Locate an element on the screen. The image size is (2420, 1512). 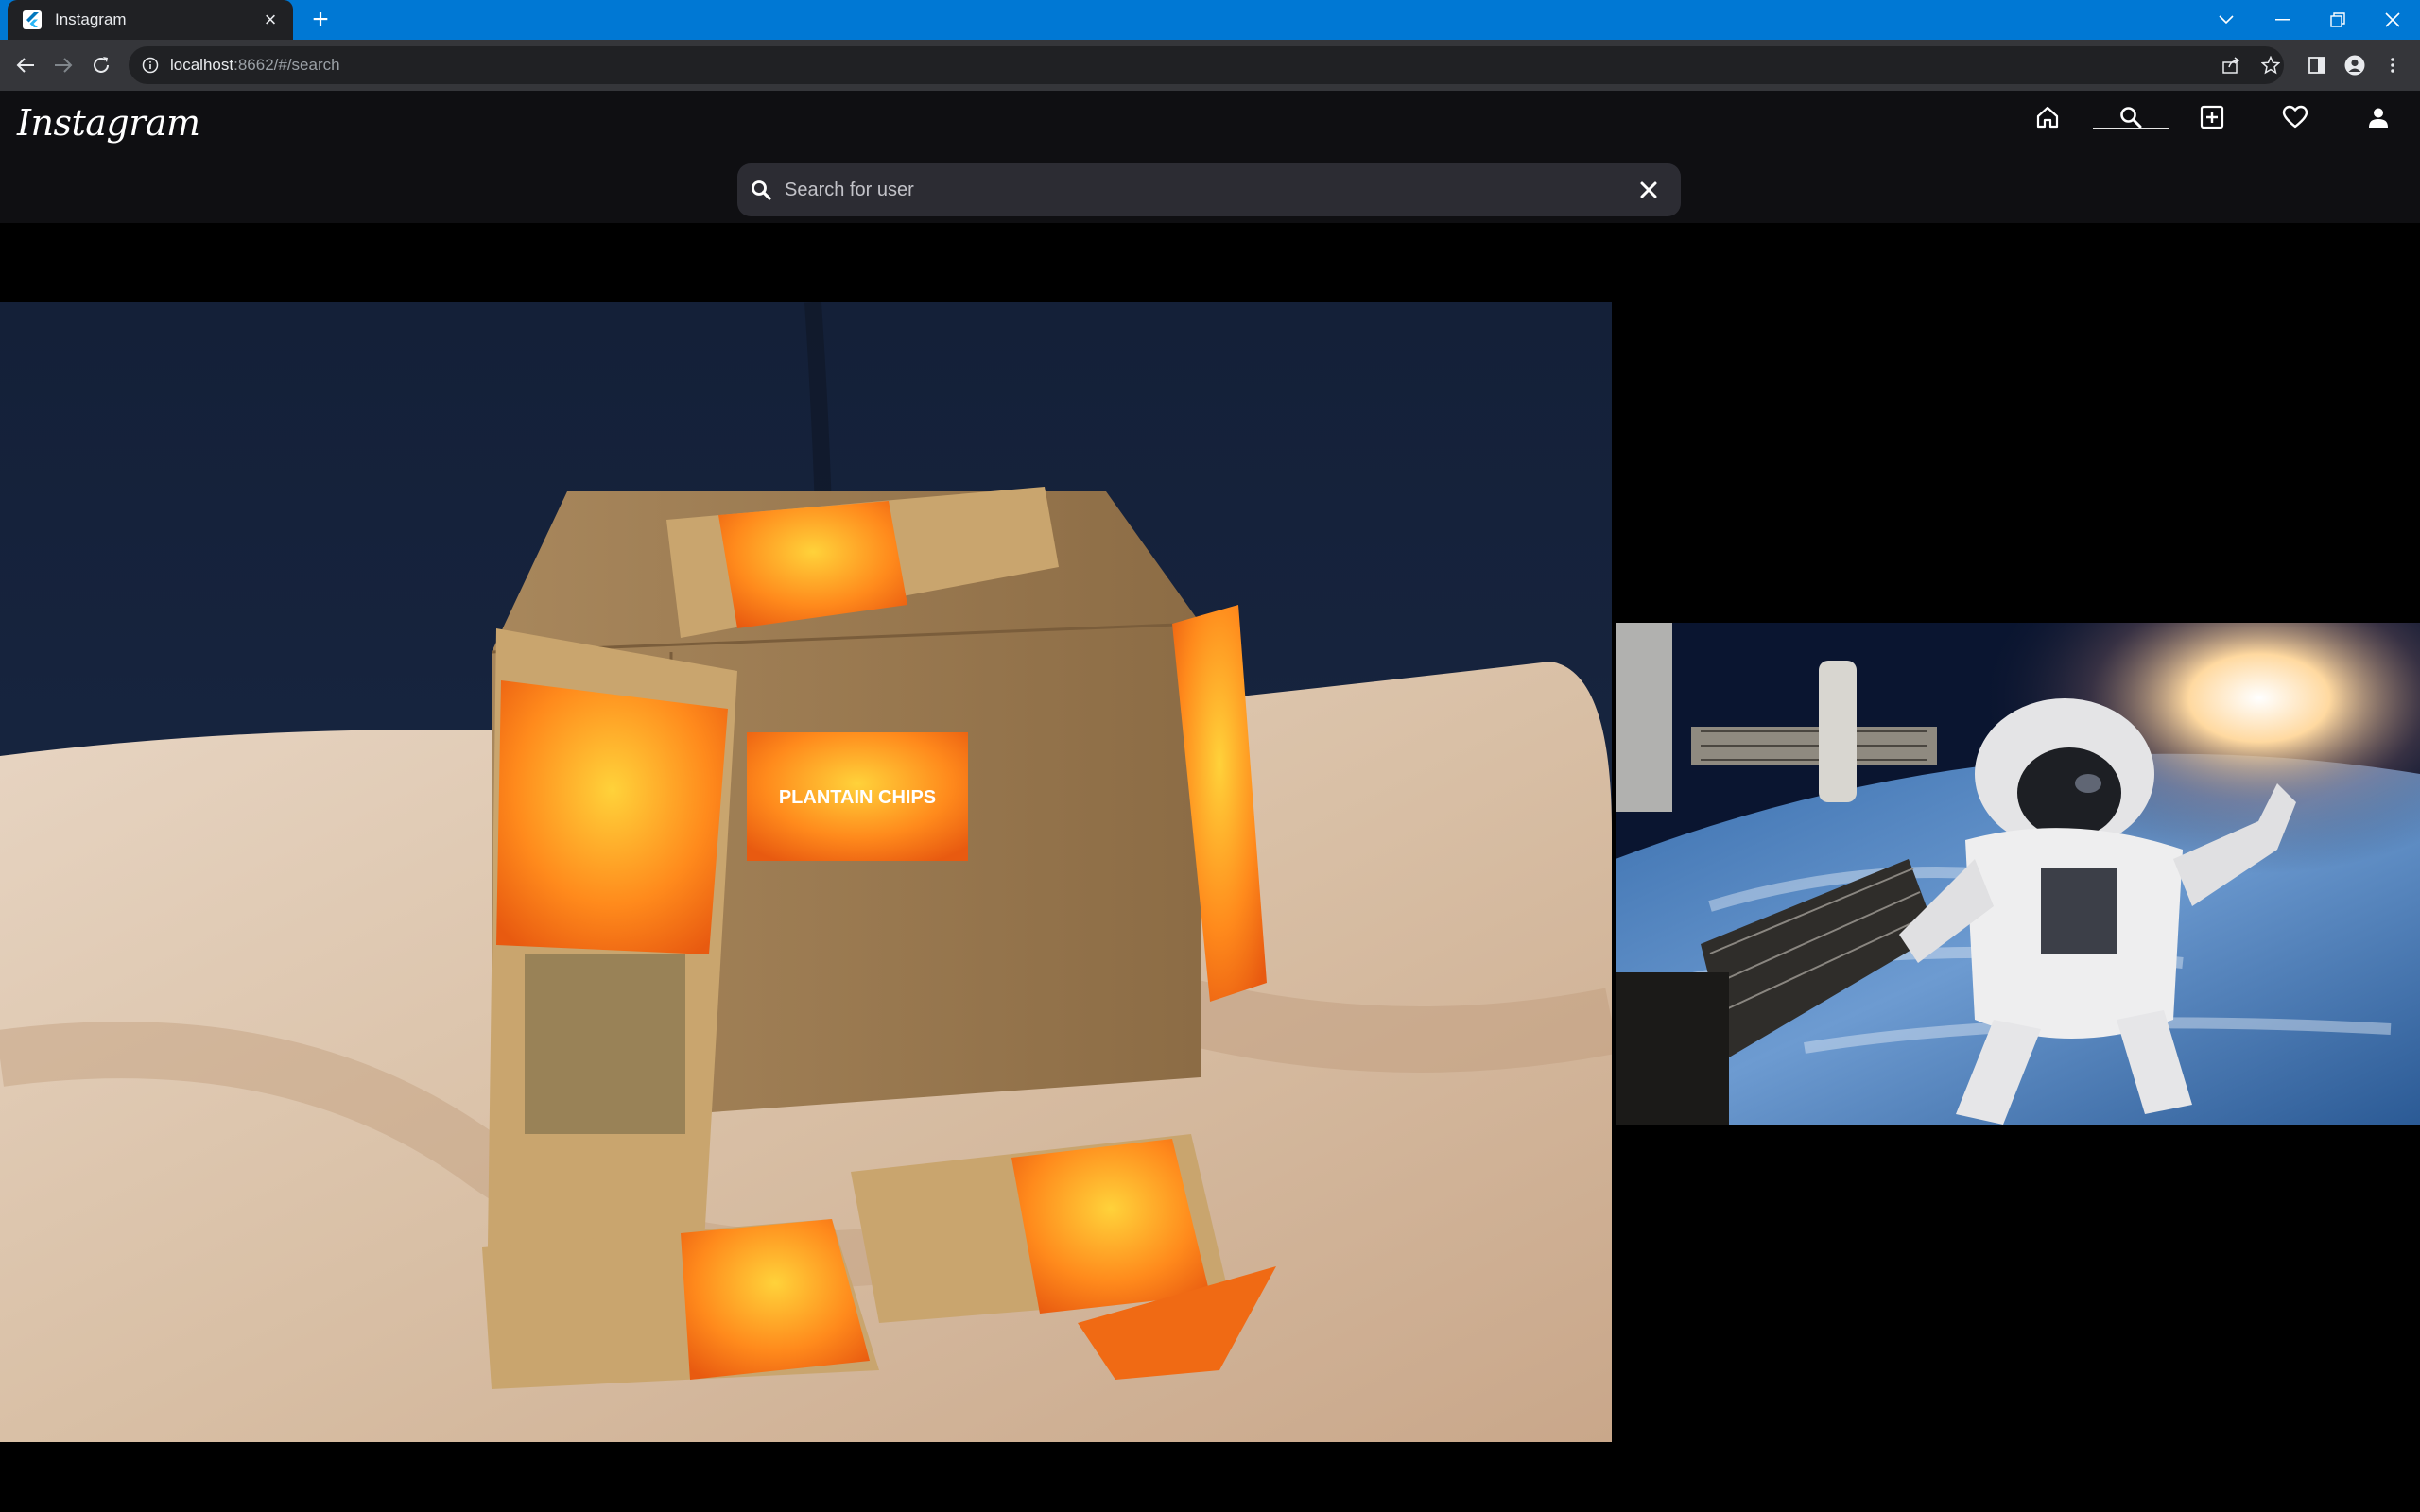
home-icon is located at coordinates (2047, 117).